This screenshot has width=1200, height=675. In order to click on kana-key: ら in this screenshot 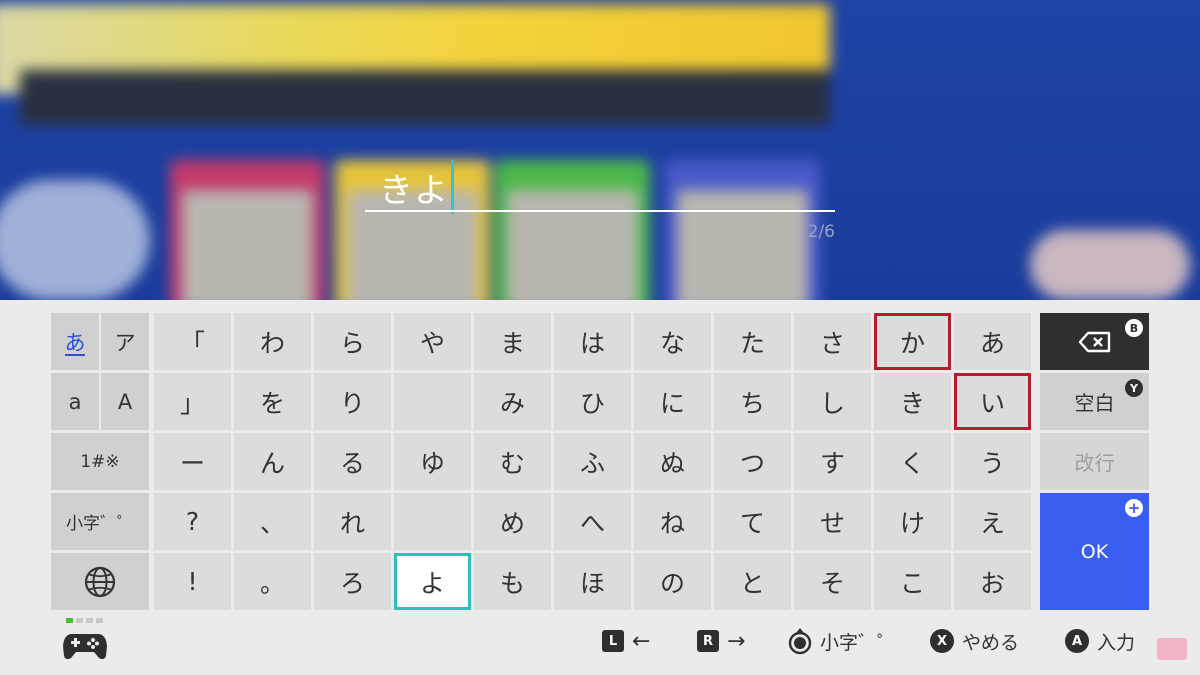, I will do `click(352, 341)`.